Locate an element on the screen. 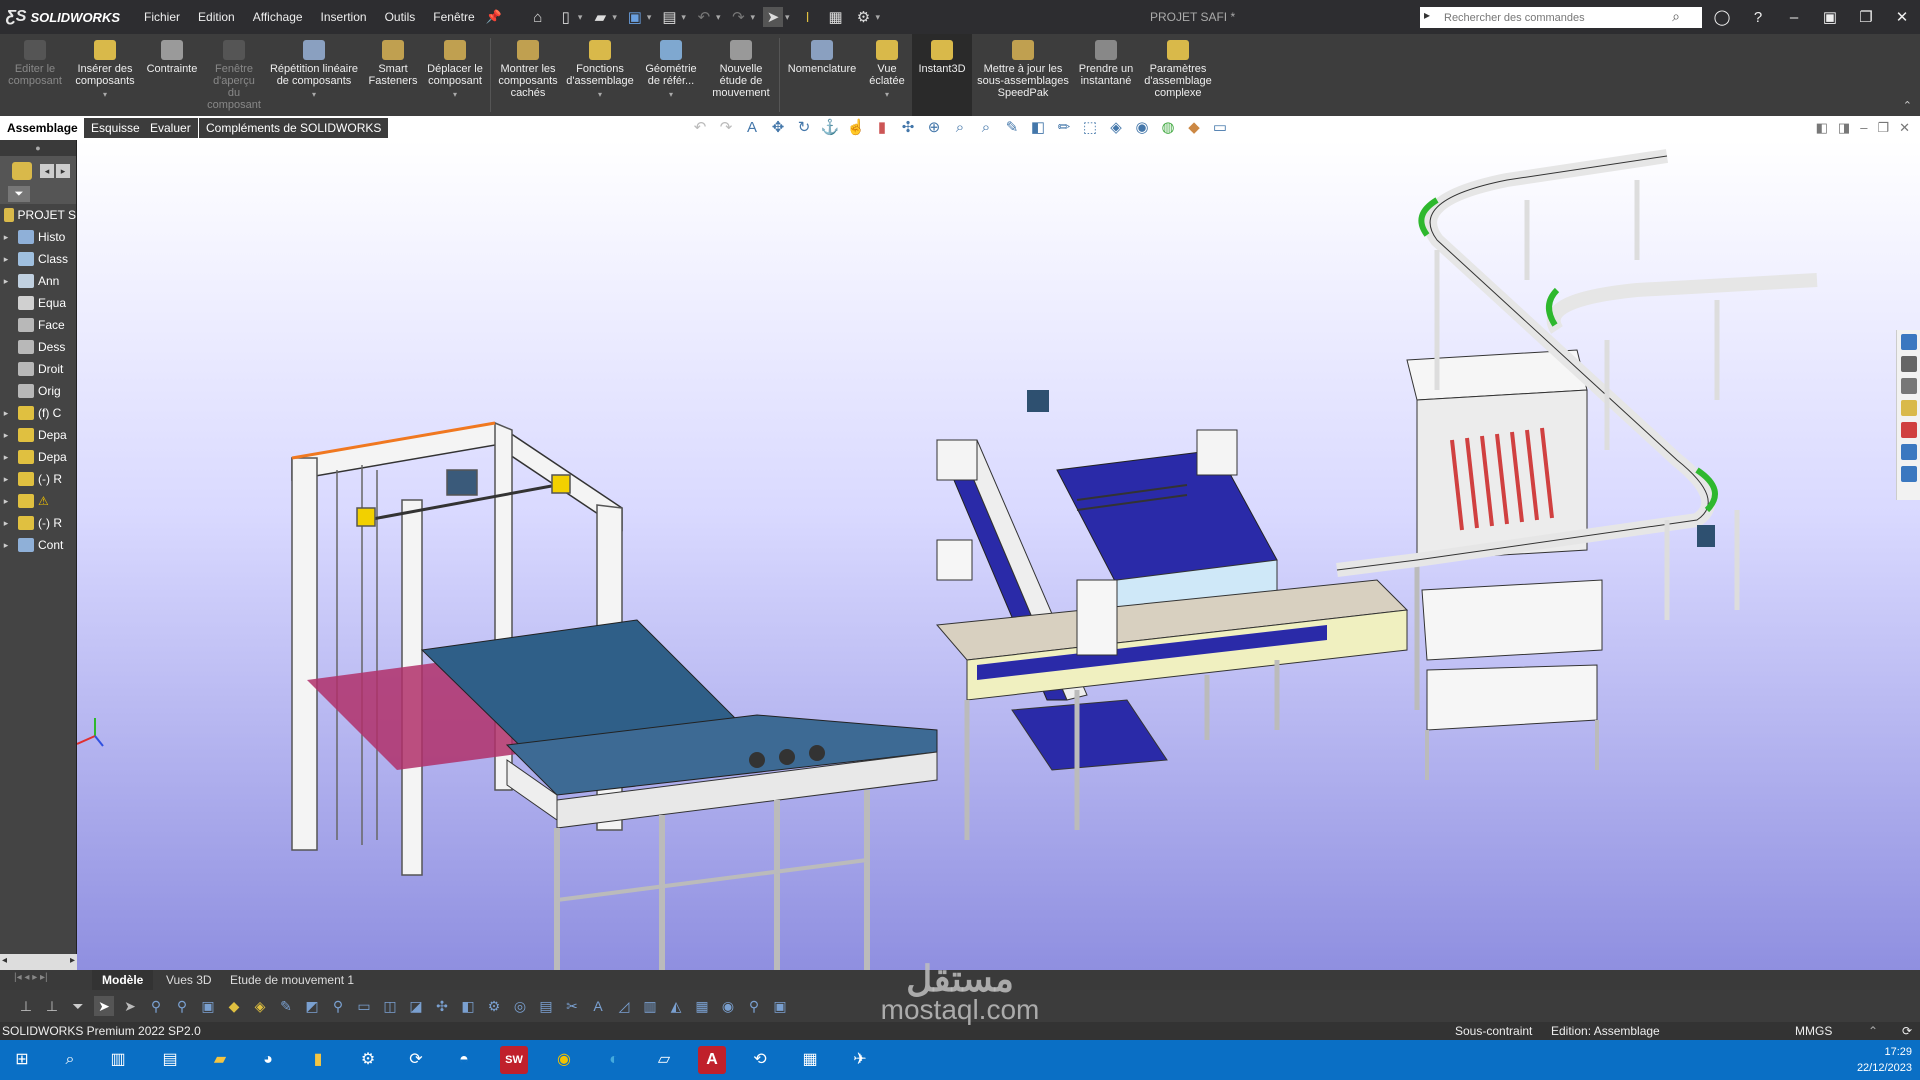 This screenshot has height=1080, width=1920. next-view-icon: ↷ is located at coordinates (726, 128).